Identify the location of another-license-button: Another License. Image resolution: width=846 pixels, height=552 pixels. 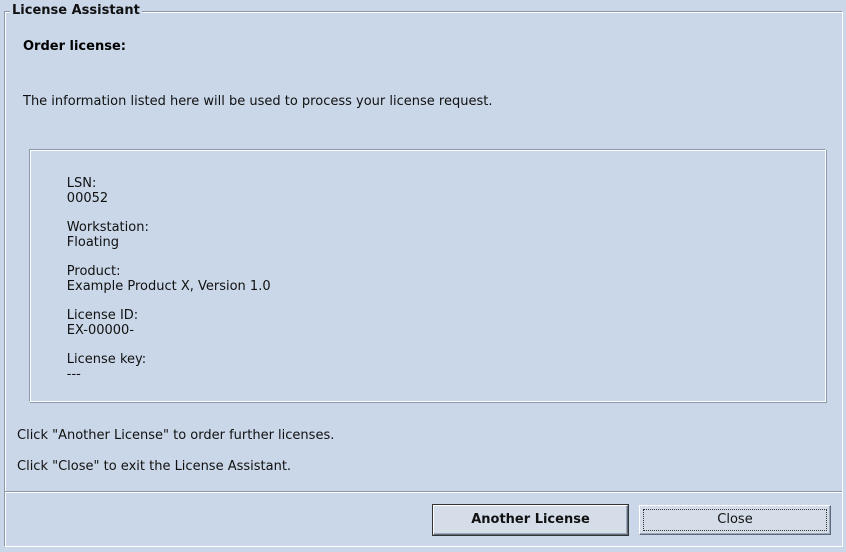
(530, 520).